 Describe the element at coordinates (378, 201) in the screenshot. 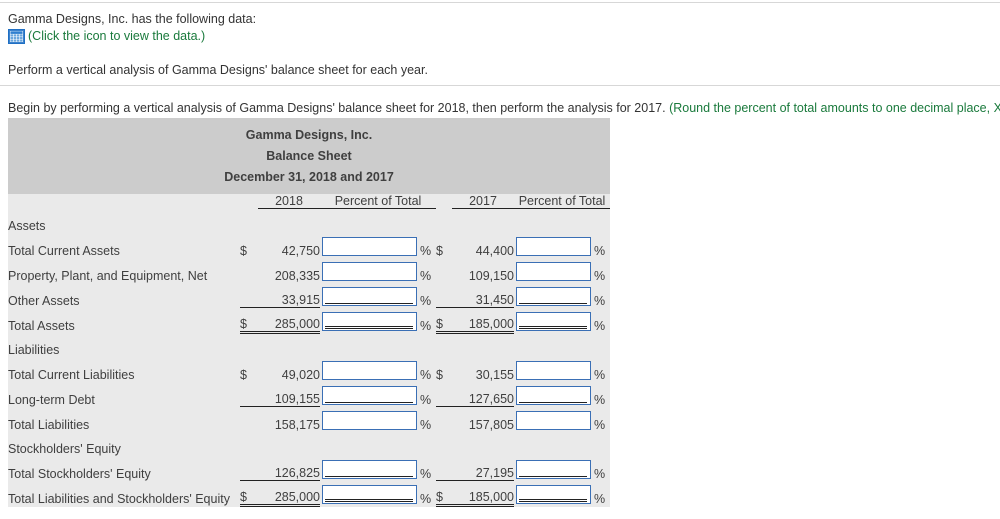

I see `header-percent-2018: Percent of Total` at that location.